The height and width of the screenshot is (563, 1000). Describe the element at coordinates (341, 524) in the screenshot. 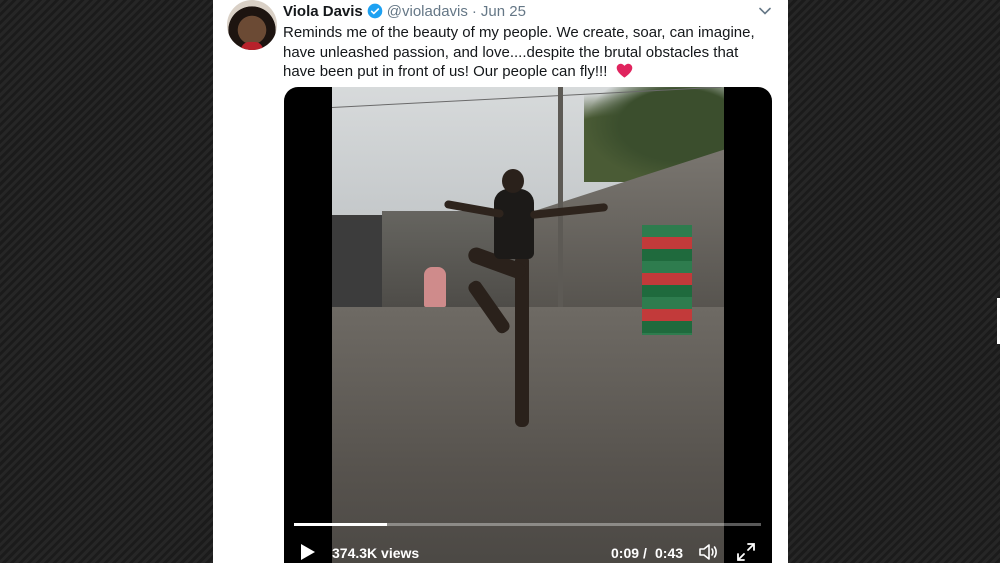

I see `video-progress-fill` at that location.